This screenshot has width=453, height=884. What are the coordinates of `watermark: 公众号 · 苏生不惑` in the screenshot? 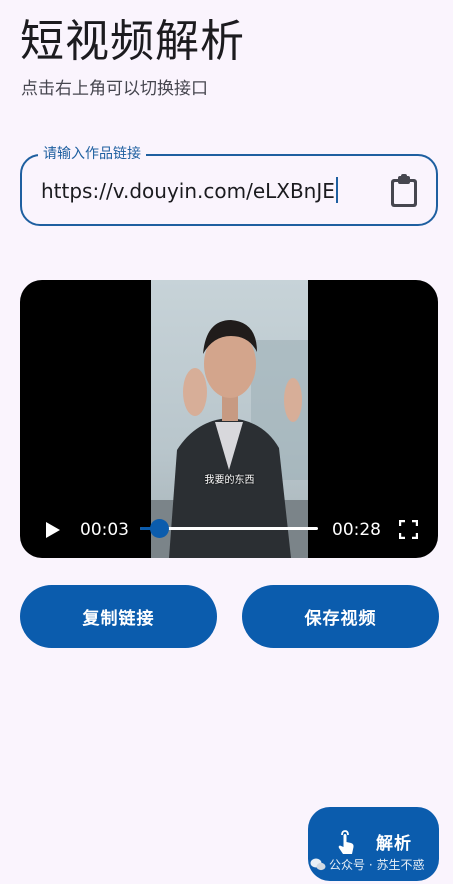 It's located at (381, 865).